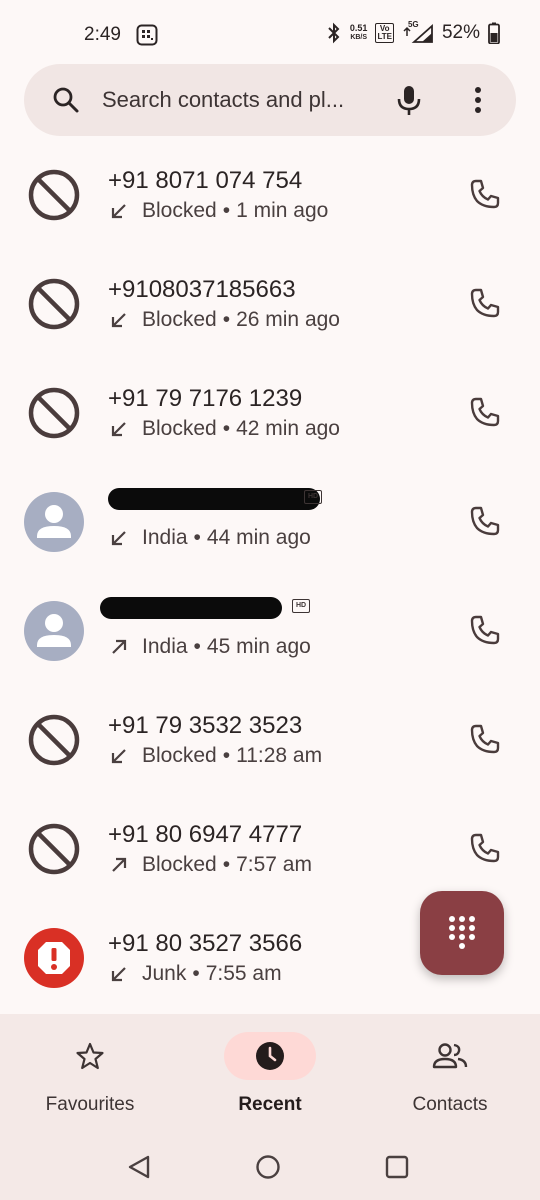 This screenshot has height=1200, width=540. What do you see at coordinates (358, 32) in the screenshot?
I see `network-speed: 0.51 KB/S` at bounding box center [358, 32].